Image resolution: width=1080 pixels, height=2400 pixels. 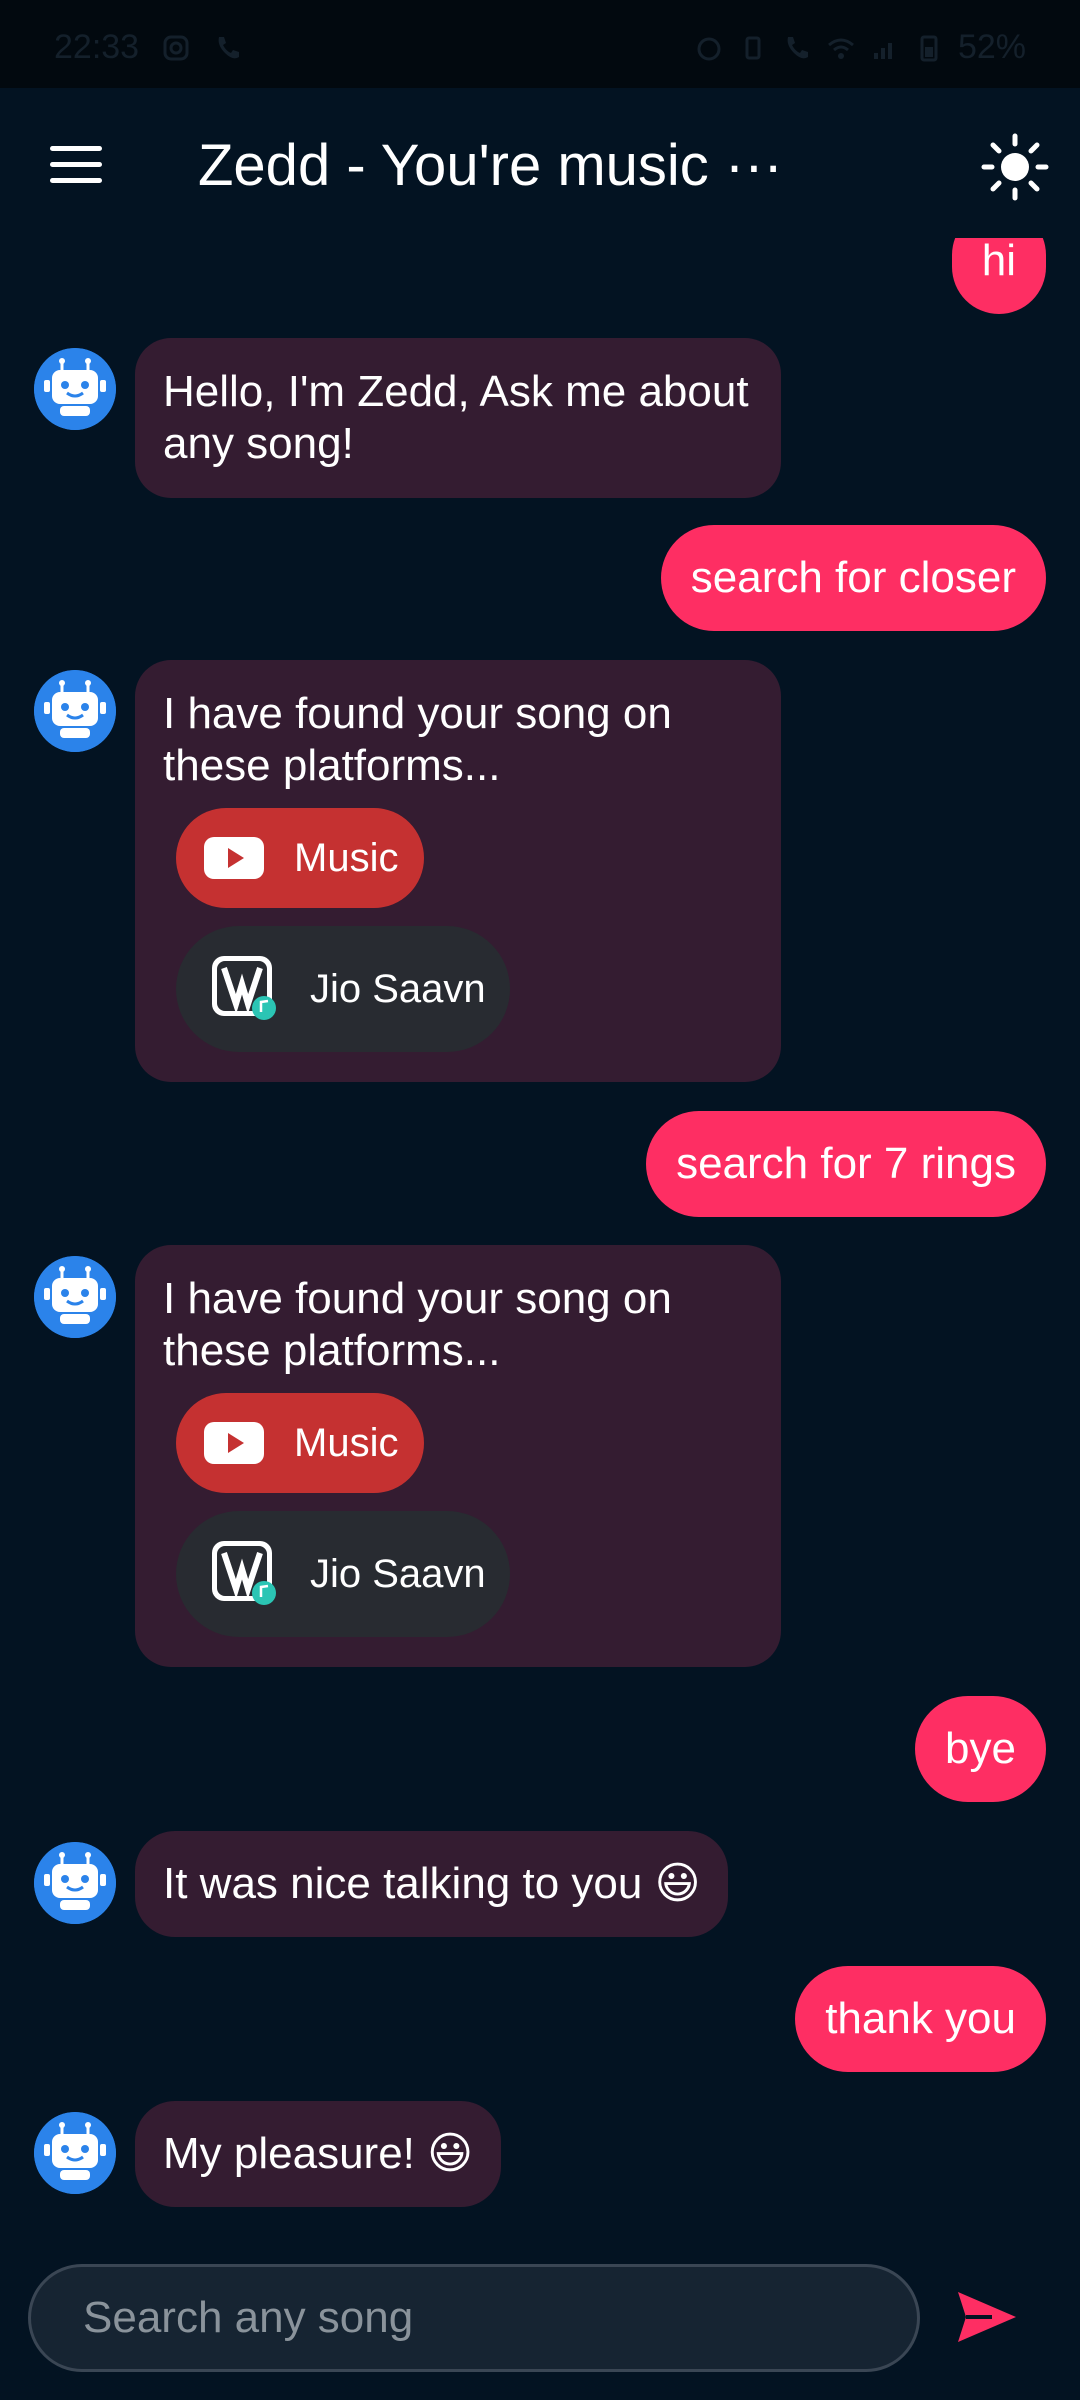 What do you see at coordinates (797, 47) in the screenshot?
I see `call-icon` at bounding box center [797, 47].